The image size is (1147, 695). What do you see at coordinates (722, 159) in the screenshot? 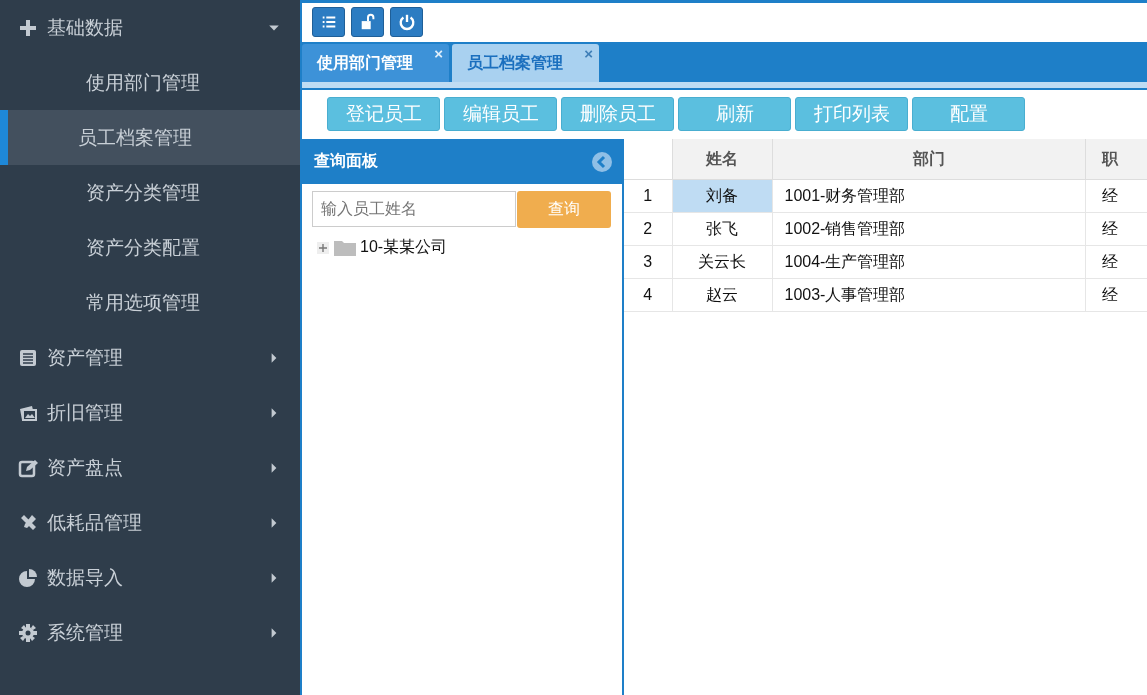
I see `column-header: 姓名` at bounding box center [722, 159].